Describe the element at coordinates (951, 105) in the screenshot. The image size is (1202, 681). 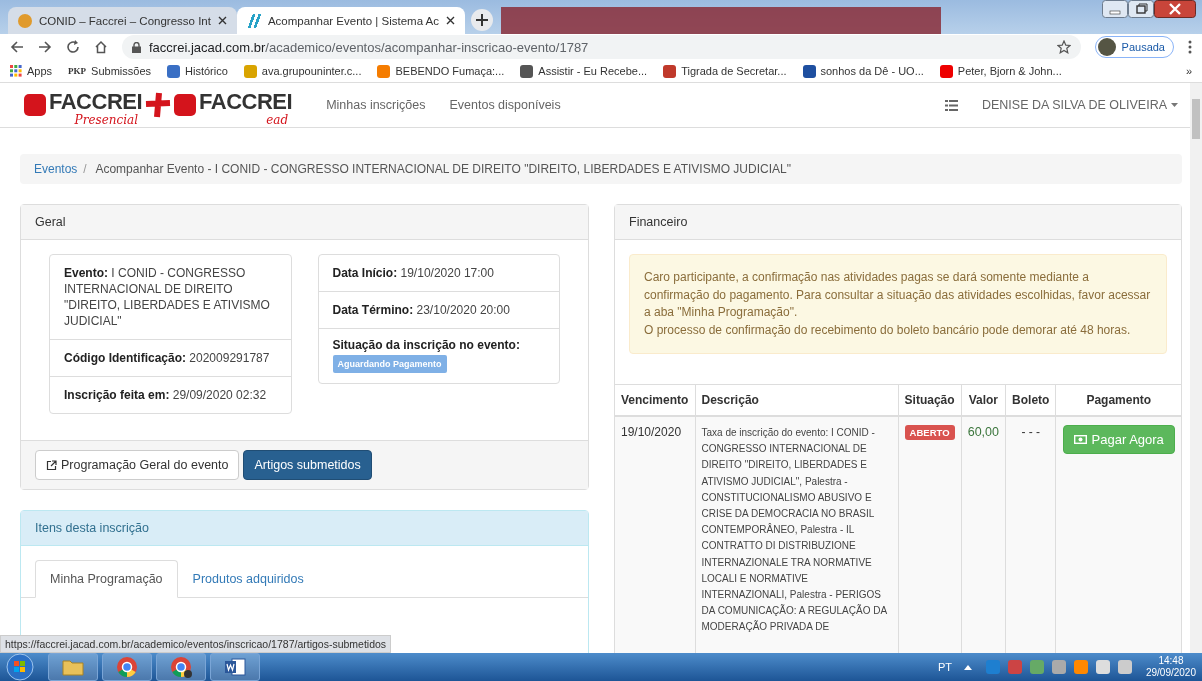
I see `list-icon` at that location.